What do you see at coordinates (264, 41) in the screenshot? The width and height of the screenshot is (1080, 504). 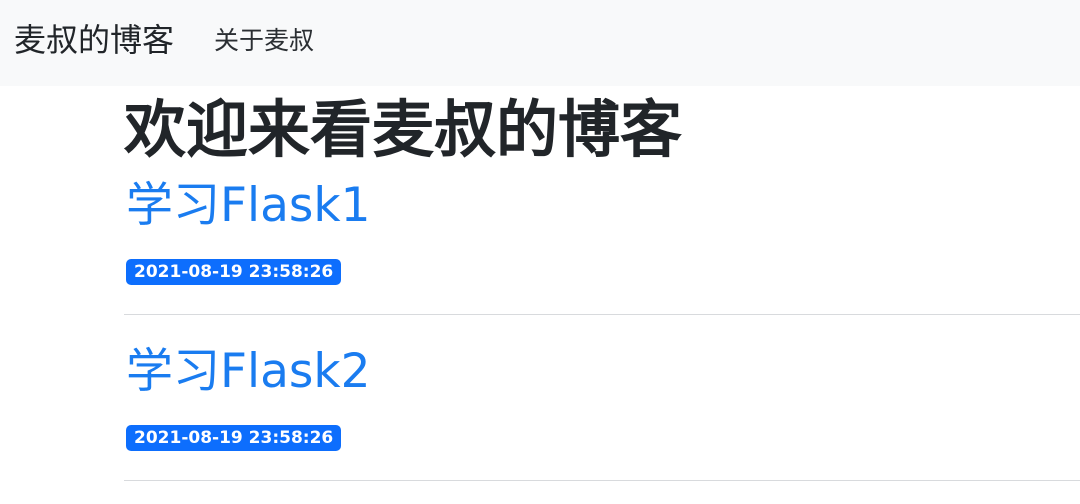 I see `nav-link-about: 关于麦叔` at bounding box center [264, 41].